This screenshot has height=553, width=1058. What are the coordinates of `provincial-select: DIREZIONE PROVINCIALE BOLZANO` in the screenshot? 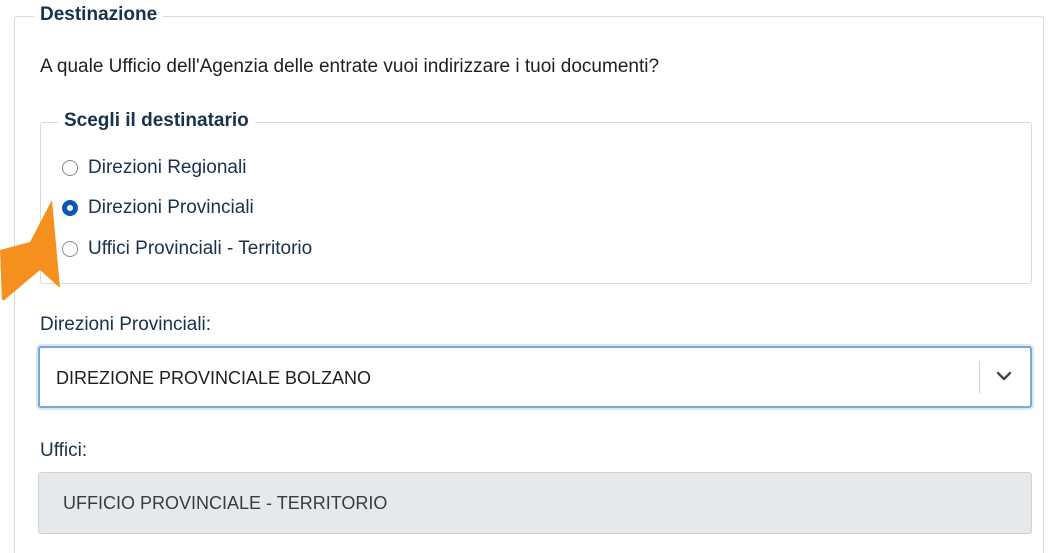 It's located at (535, 377).